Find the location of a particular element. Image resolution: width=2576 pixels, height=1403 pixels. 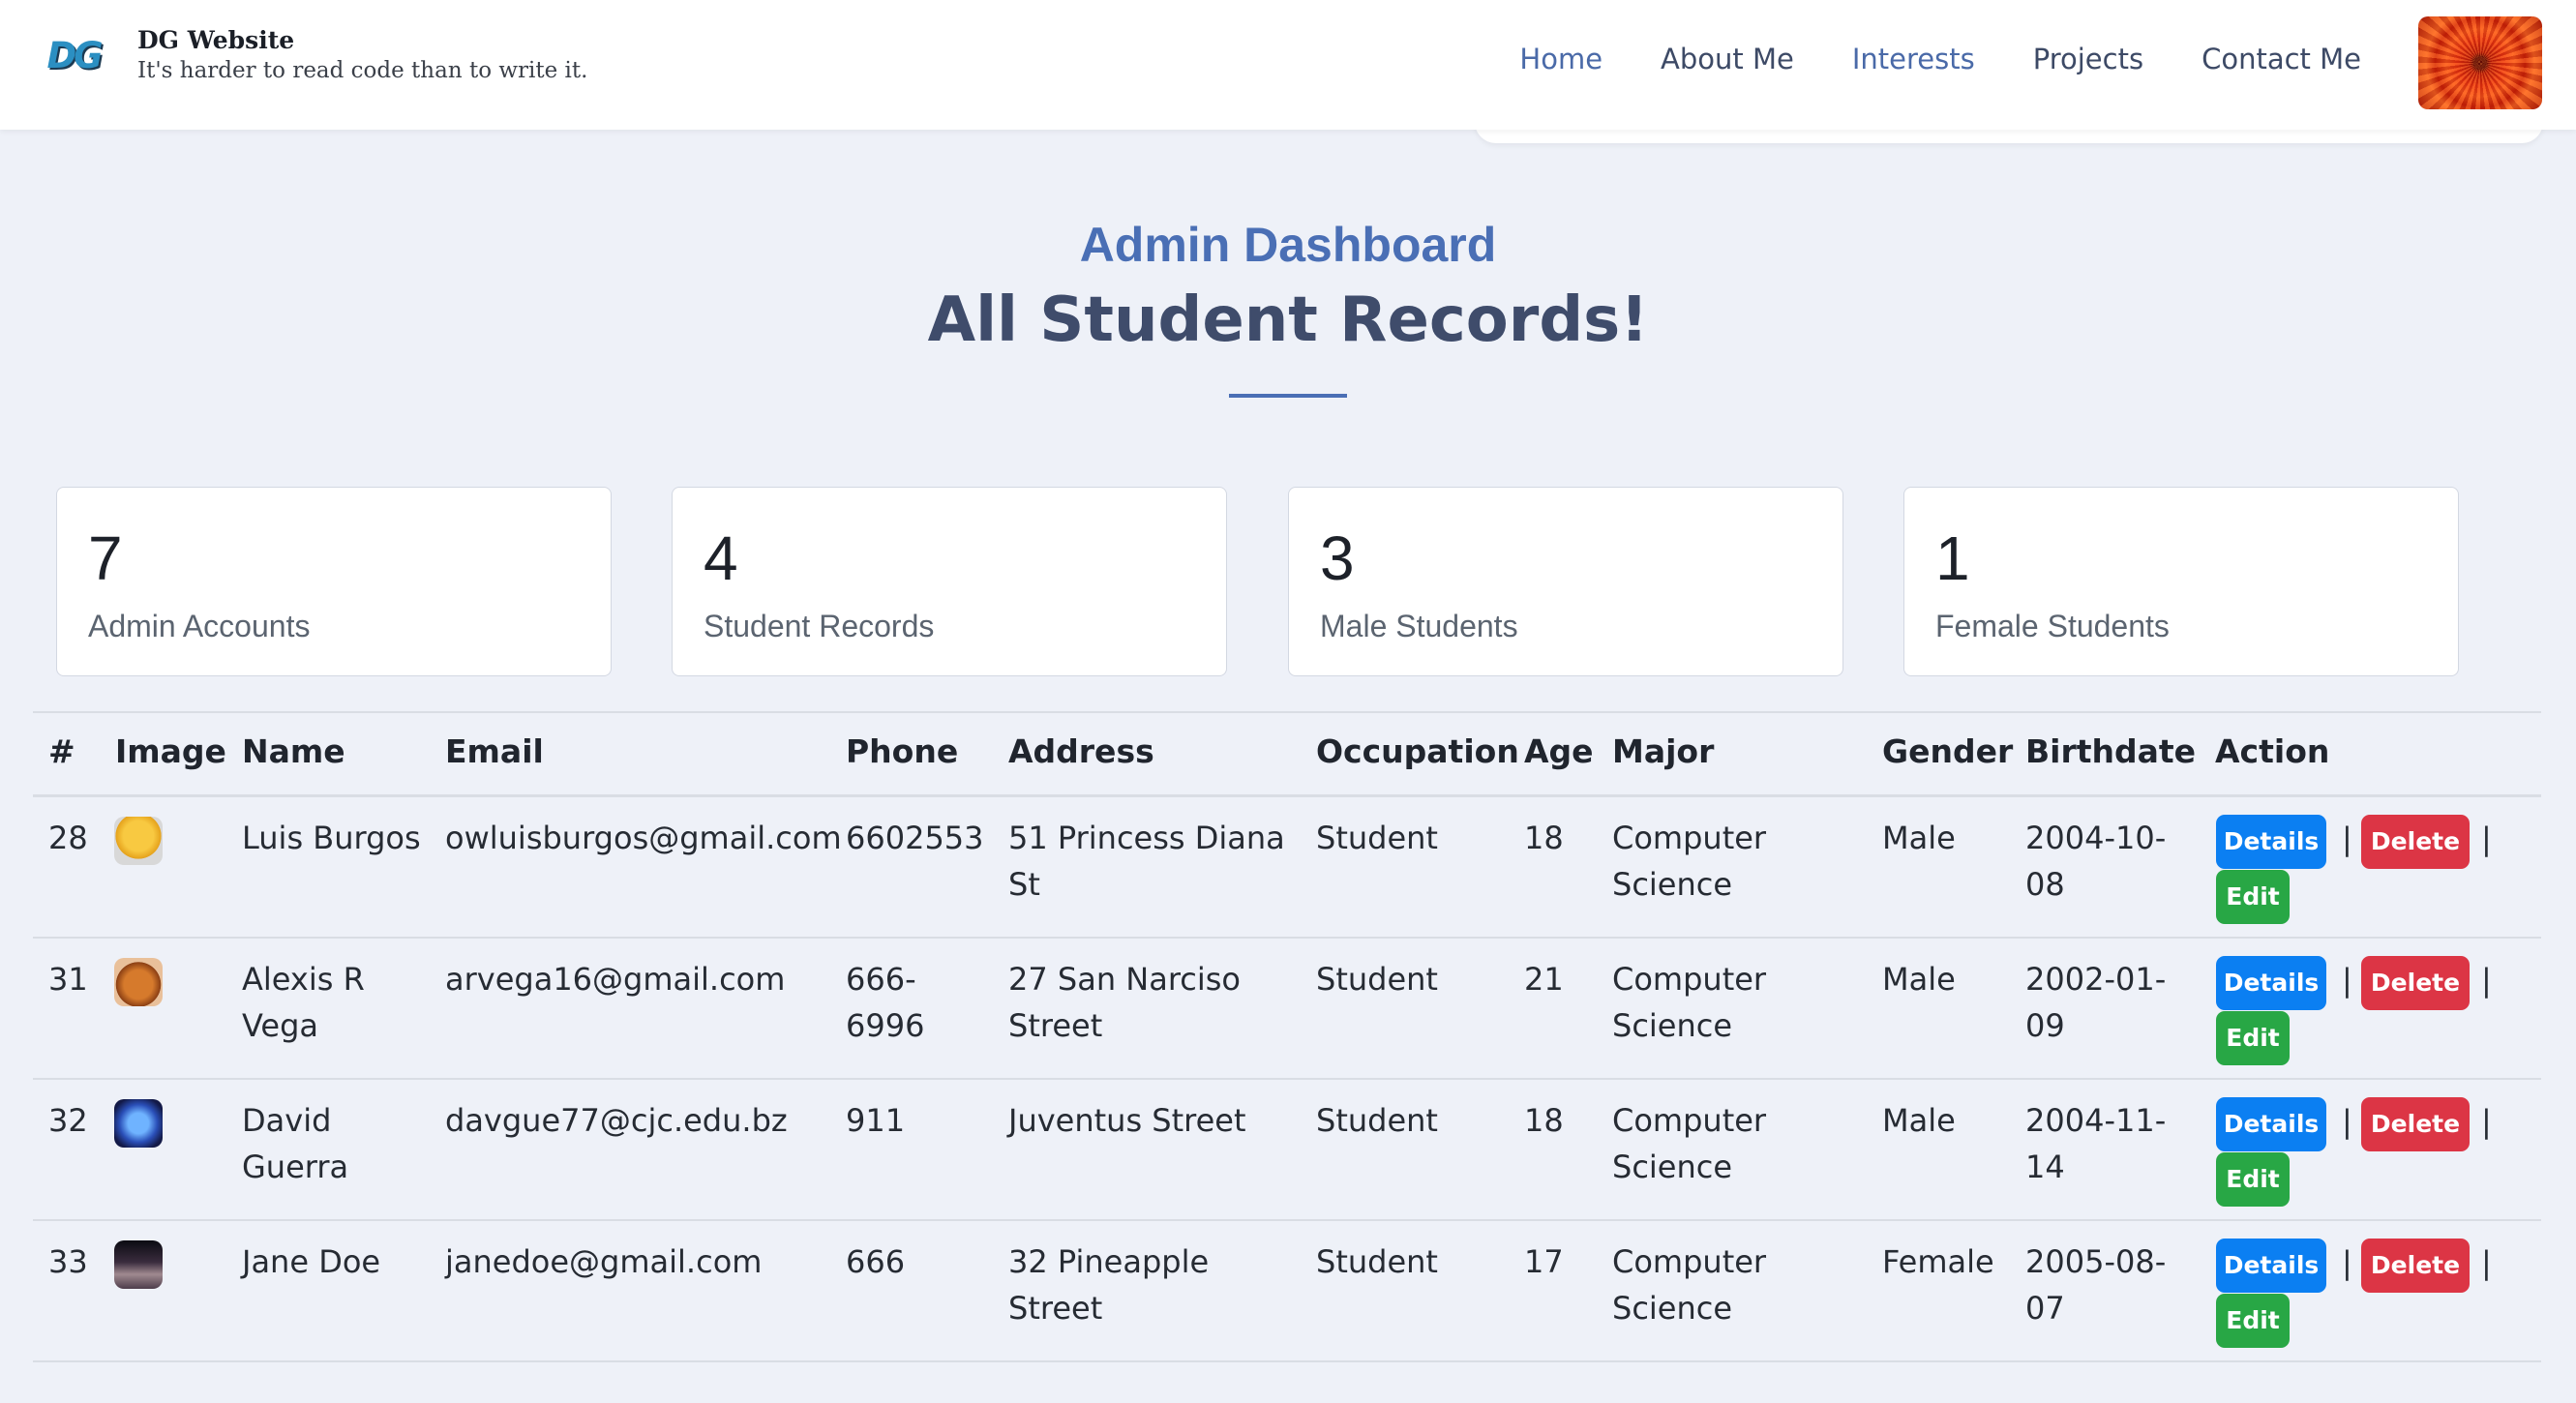

cell-name-line: Luis Burgos is located at coordinates (331, 838).